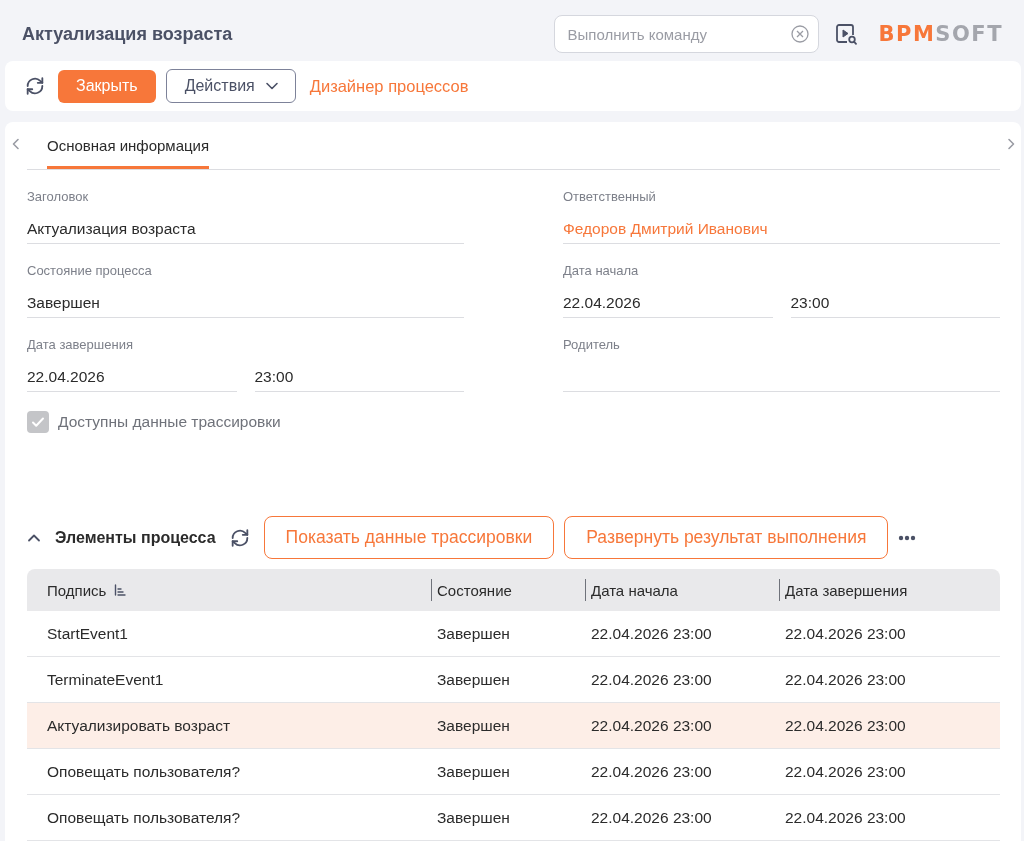  Describe the element at coordinates (128, 145) in the screenshot. I see `tab: Основная информация` at that location.